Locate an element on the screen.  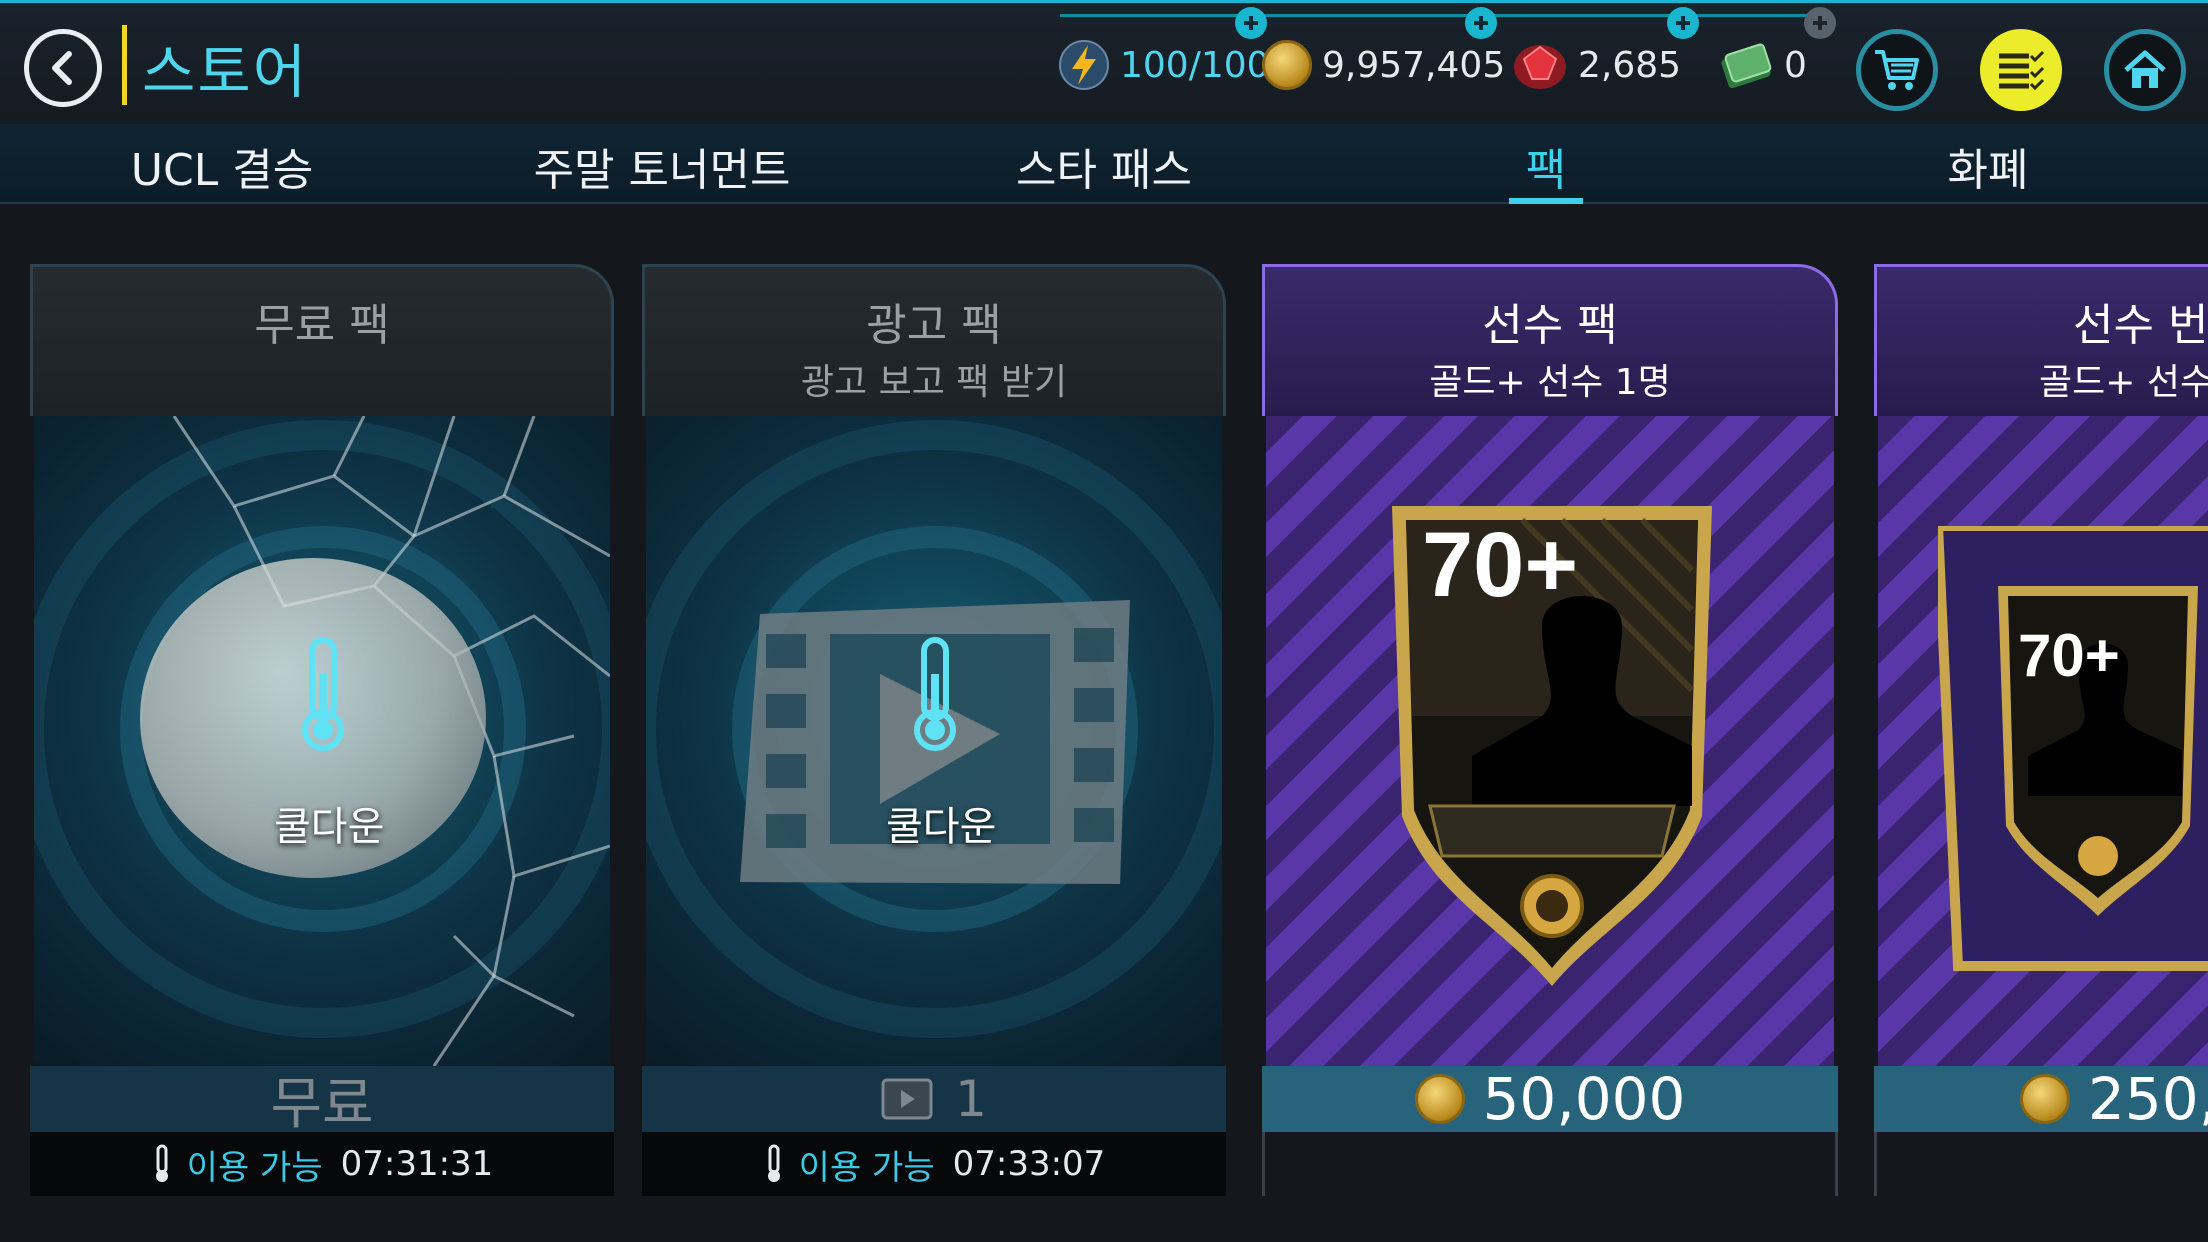
gem-counter: 2,685 is located at coordinates (1596, 65).